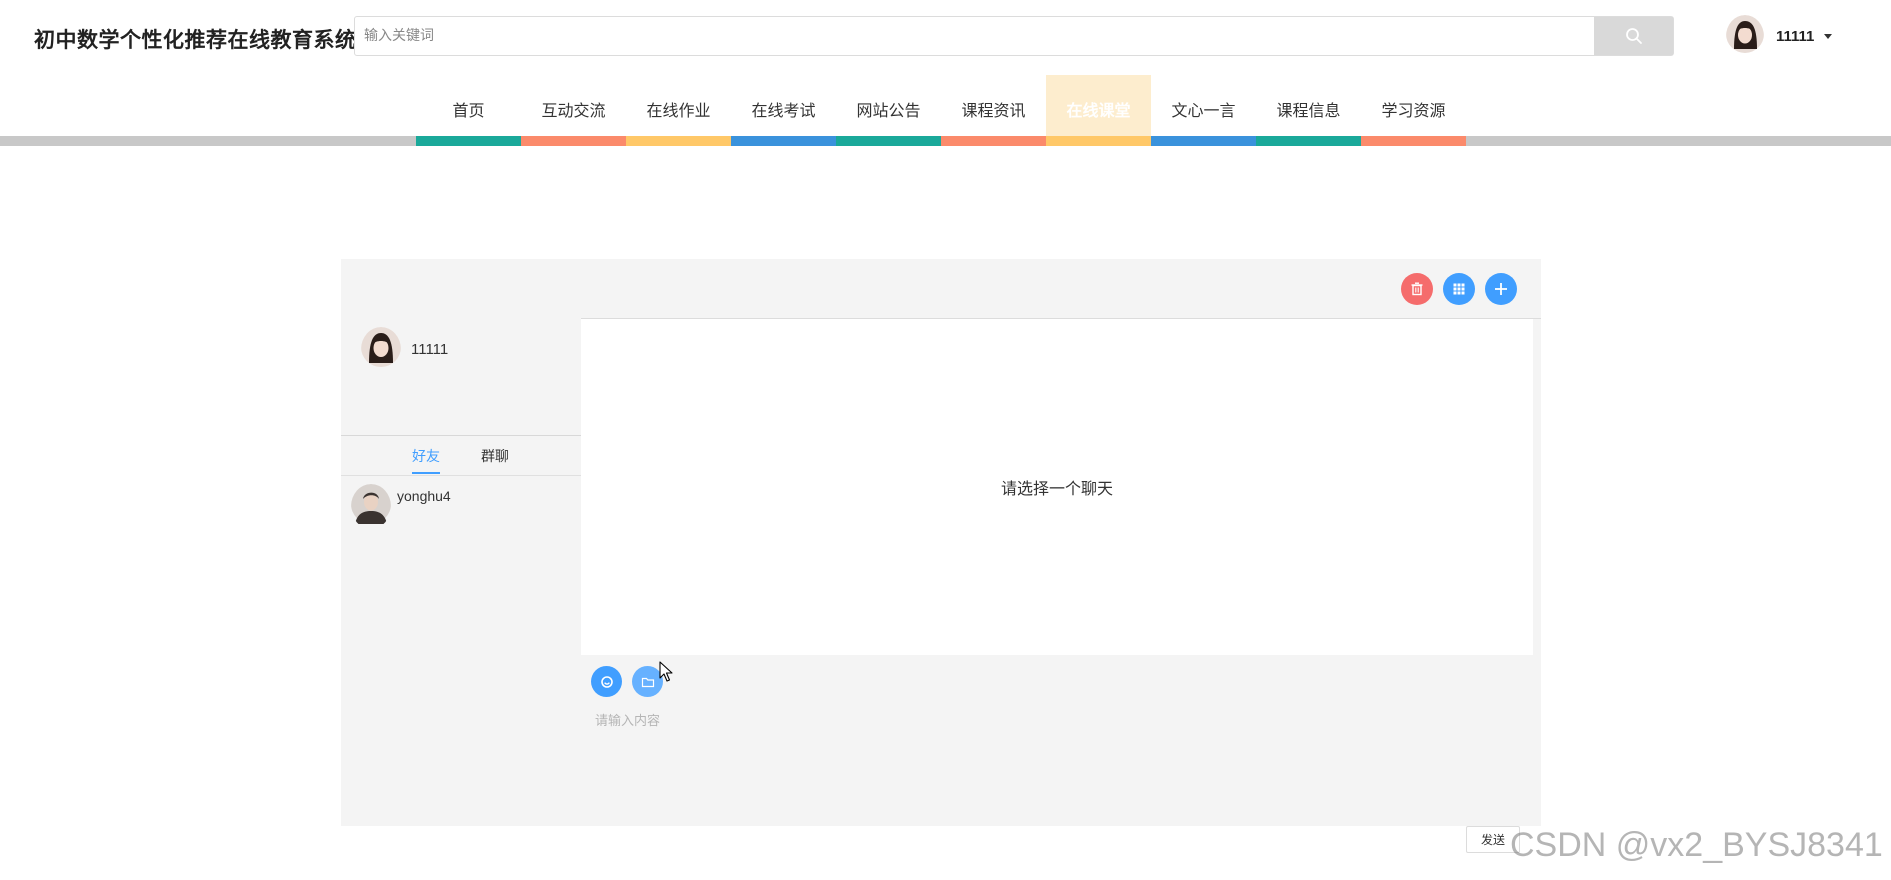 The image size is (1891, 880). I want to click on nav-item: 课程信息, so click(1308, 110).